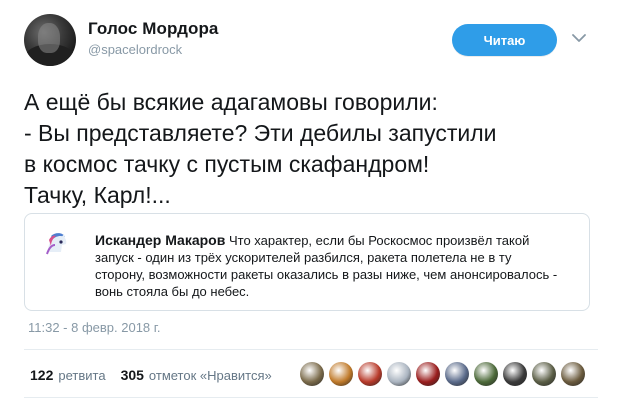 The width and height of the screenshot is (622, 407). Describe the element at coordinates (57, 244) in the screenshot. I see `pony-avatar-icon` at that location.